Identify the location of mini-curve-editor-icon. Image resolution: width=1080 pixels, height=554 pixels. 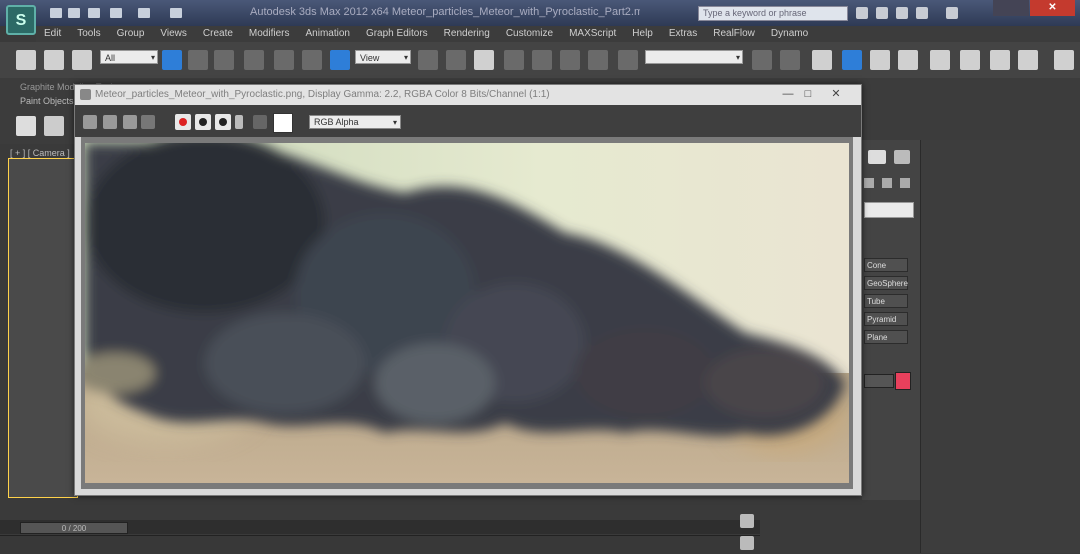
(747, 521).